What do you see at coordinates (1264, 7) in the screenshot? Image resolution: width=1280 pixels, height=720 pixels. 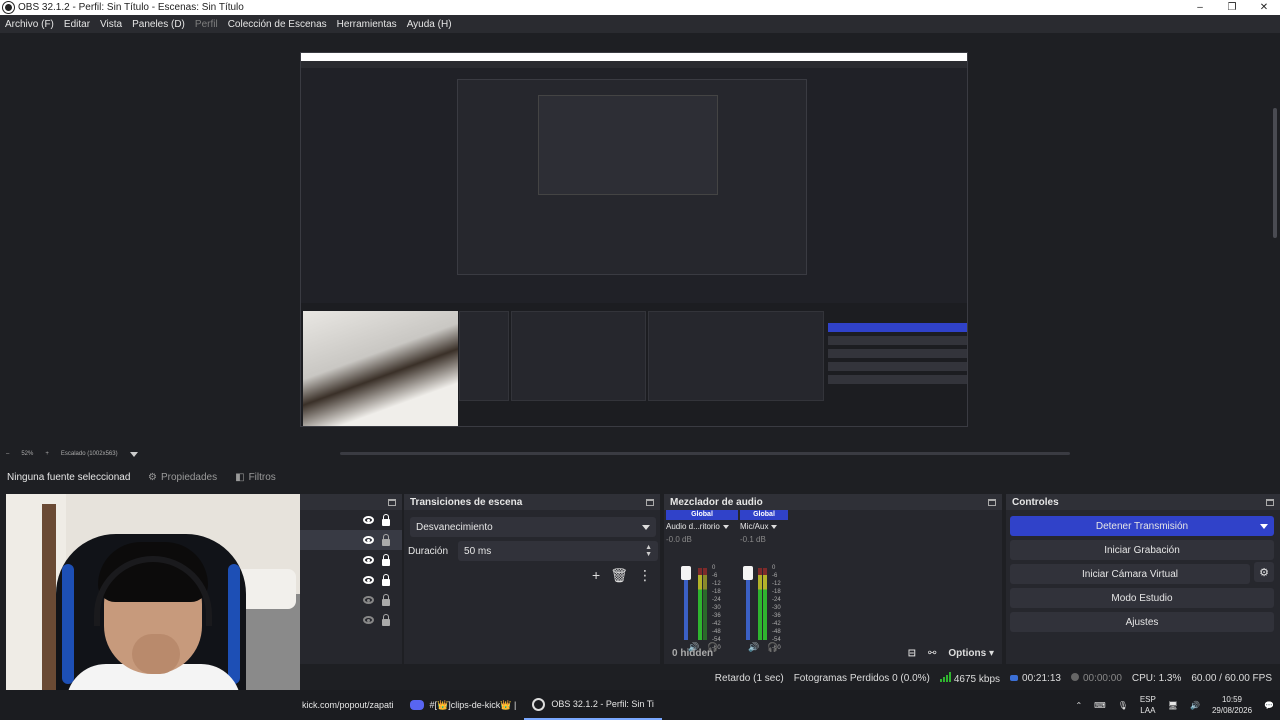 I see `close-button: ✕` at bounding box center [1264, 7].